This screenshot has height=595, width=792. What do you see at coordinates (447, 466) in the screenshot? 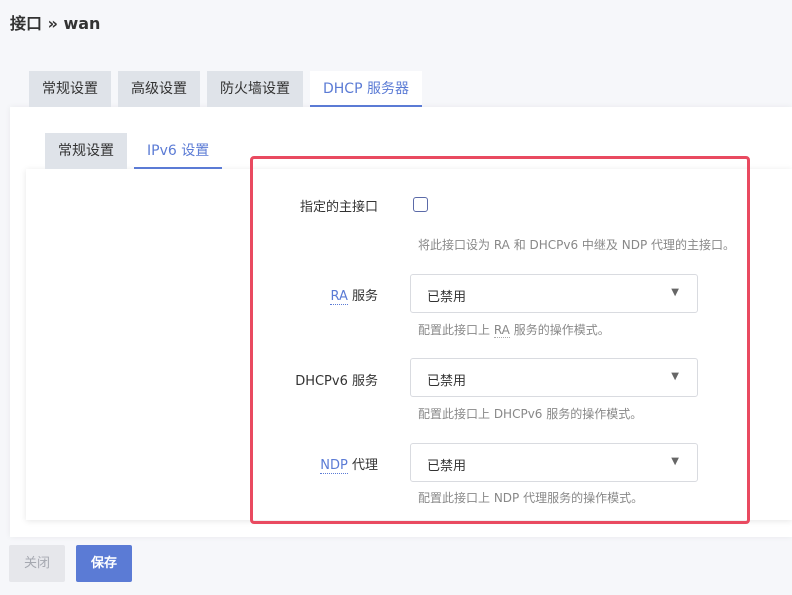
I see `ndp-proxy-value: 已禁用` at bounding box center [447, 466].